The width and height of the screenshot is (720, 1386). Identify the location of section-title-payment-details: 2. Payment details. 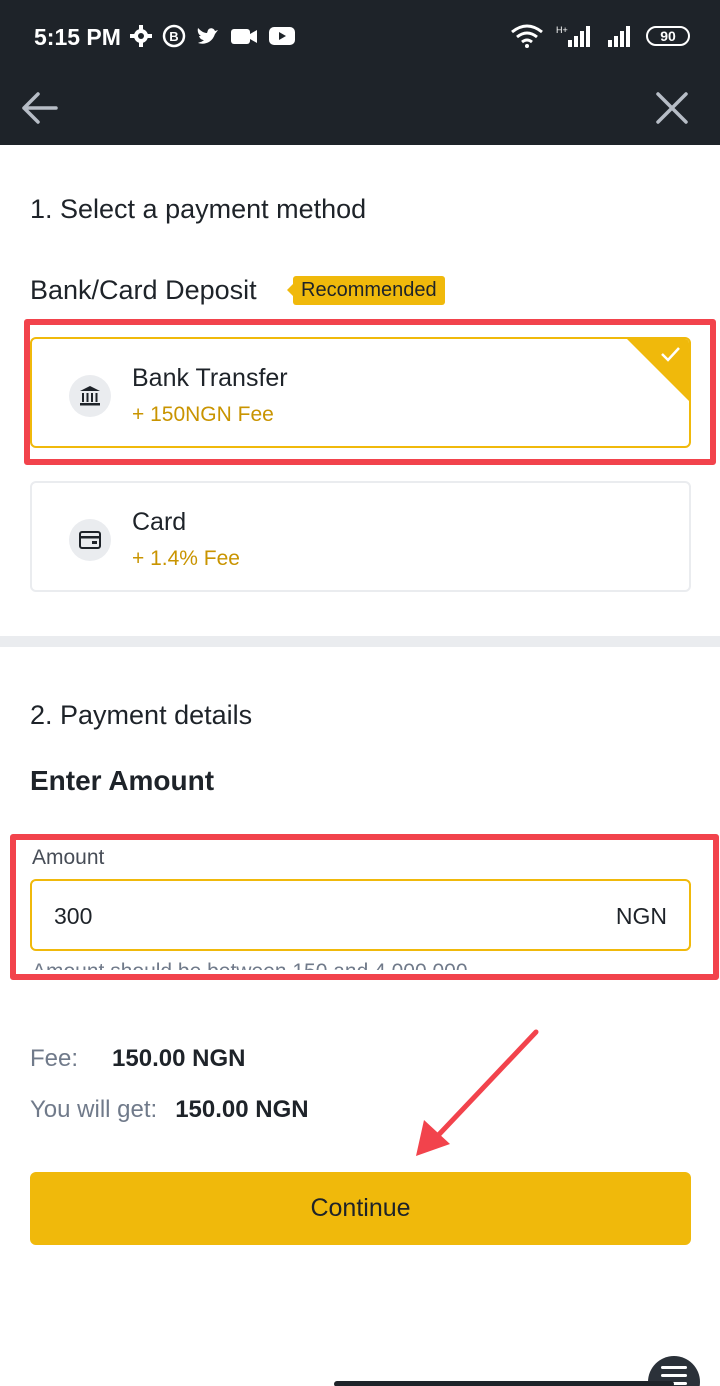
(141, 715).